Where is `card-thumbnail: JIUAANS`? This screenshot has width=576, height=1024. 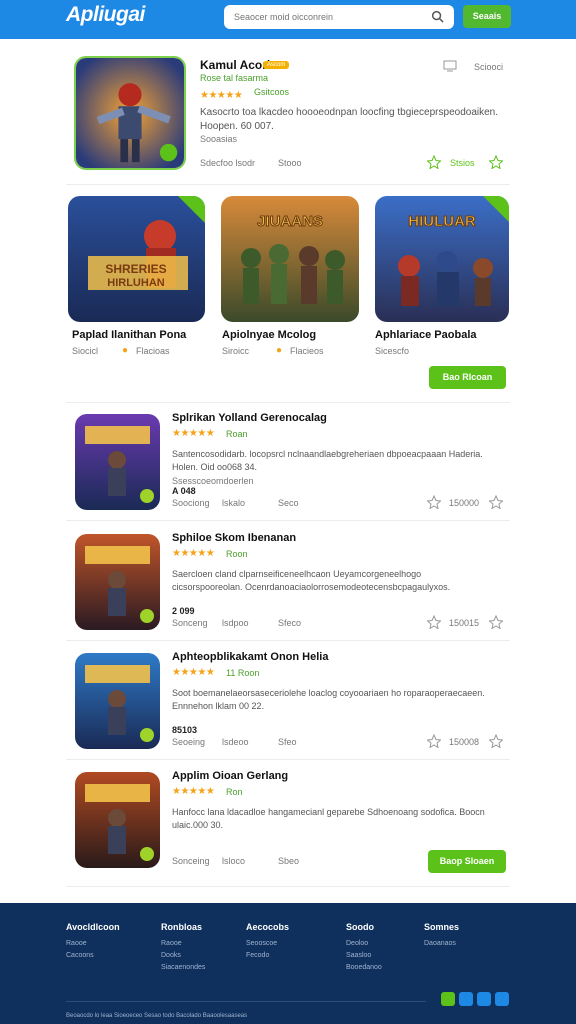 card-thumbnail: JIUAANS is located at coordinates (290, 259).